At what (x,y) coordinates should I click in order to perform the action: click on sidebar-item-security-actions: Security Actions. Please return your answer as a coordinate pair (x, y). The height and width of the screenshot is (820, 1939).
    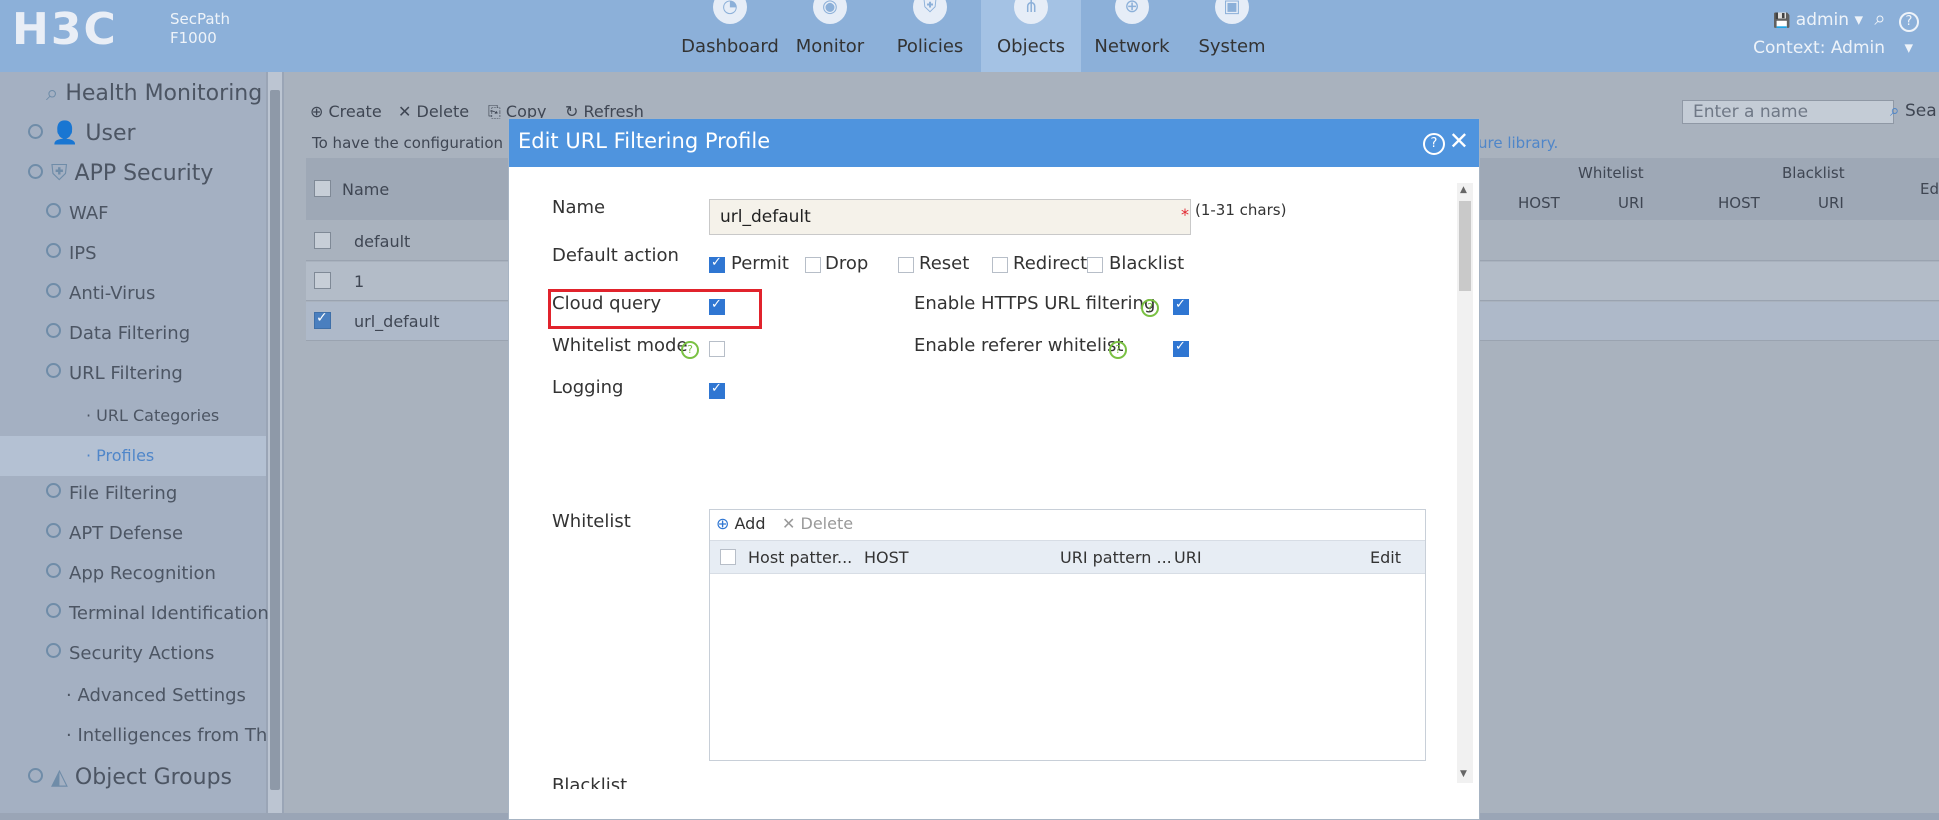
    Looking at the image, I should click on (130, 653).